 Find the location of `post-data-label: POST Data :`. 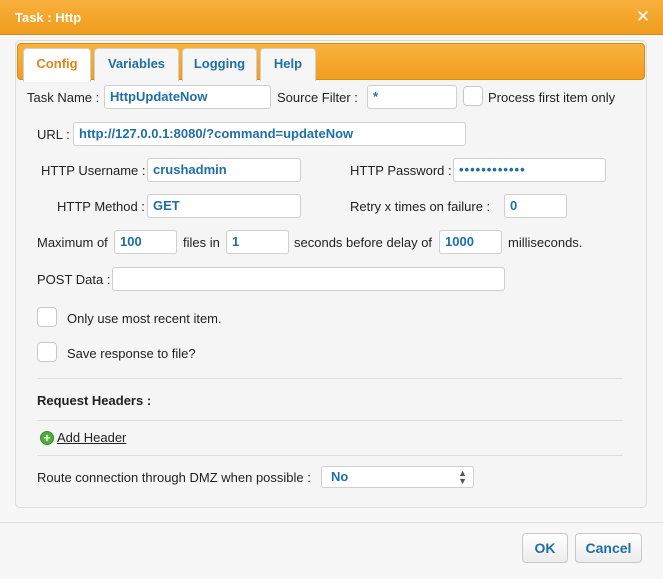

post-data-label: POST Data : is located at coordinates (74, 279).